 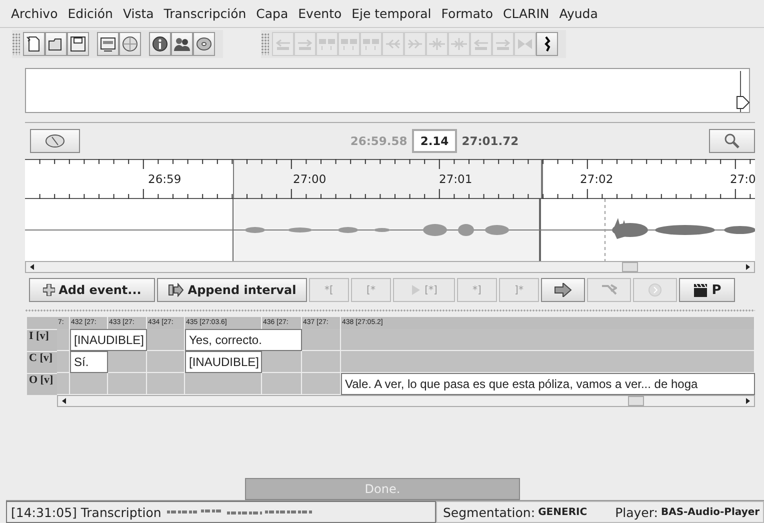 What do you see at coordinates (391, 13) in the screenshot?
I see `menu-item: Eje temporal` at bounding box center [391, 13].